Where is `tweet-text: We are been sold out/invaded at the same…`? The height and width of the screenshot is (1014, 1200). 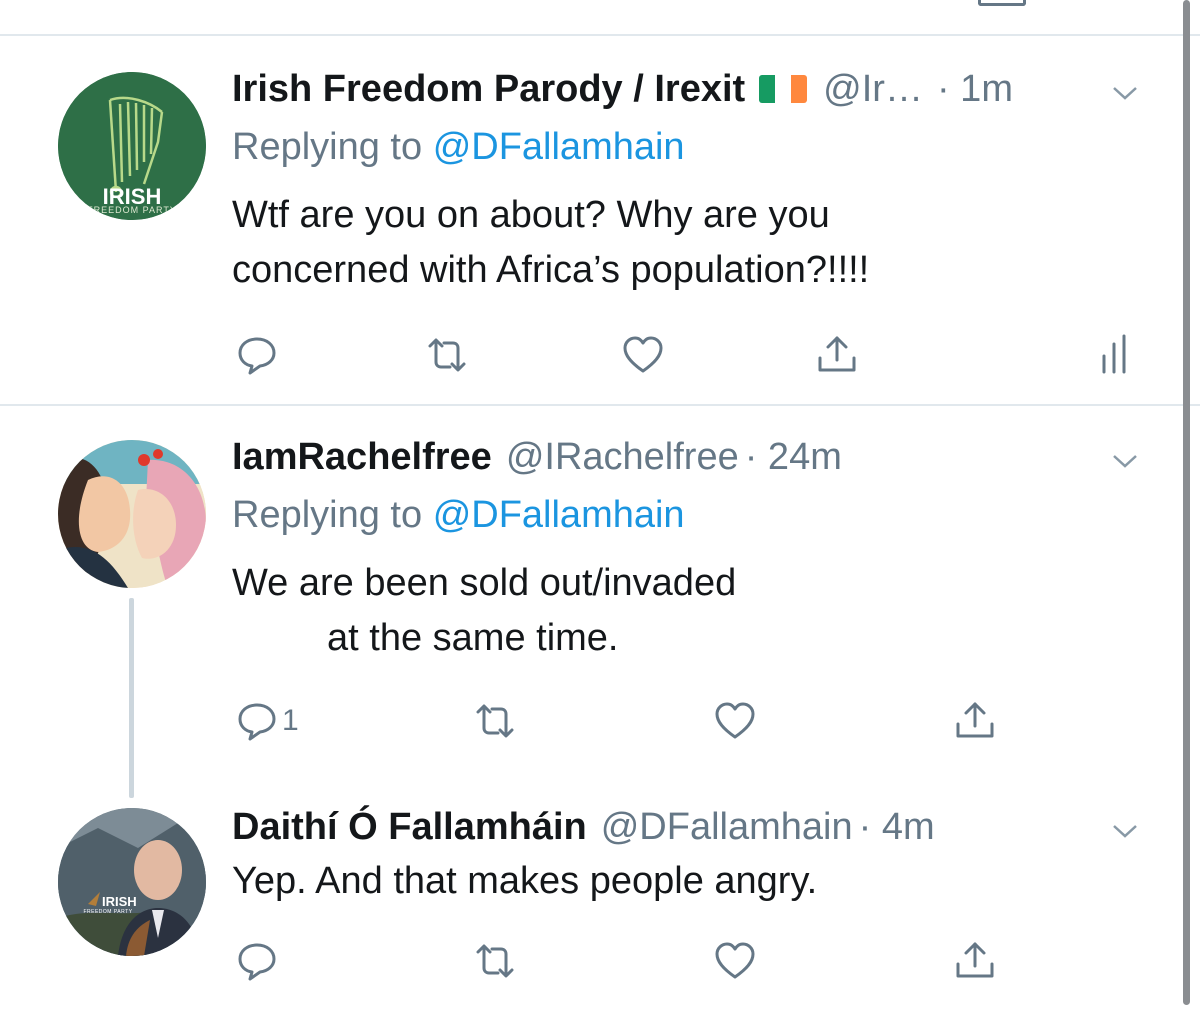
tweet-text: We are been sold out/invaded at the same… is located at coordinates (484, 610).